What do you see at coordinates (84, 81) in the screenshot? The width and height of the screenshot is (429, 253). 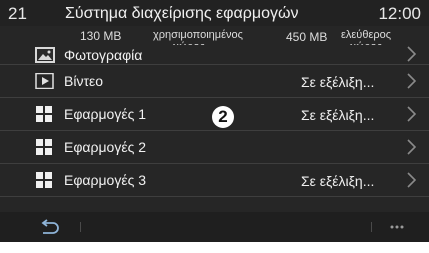 I see `app-name: Βίντεο` at bounding box center [84, 81].